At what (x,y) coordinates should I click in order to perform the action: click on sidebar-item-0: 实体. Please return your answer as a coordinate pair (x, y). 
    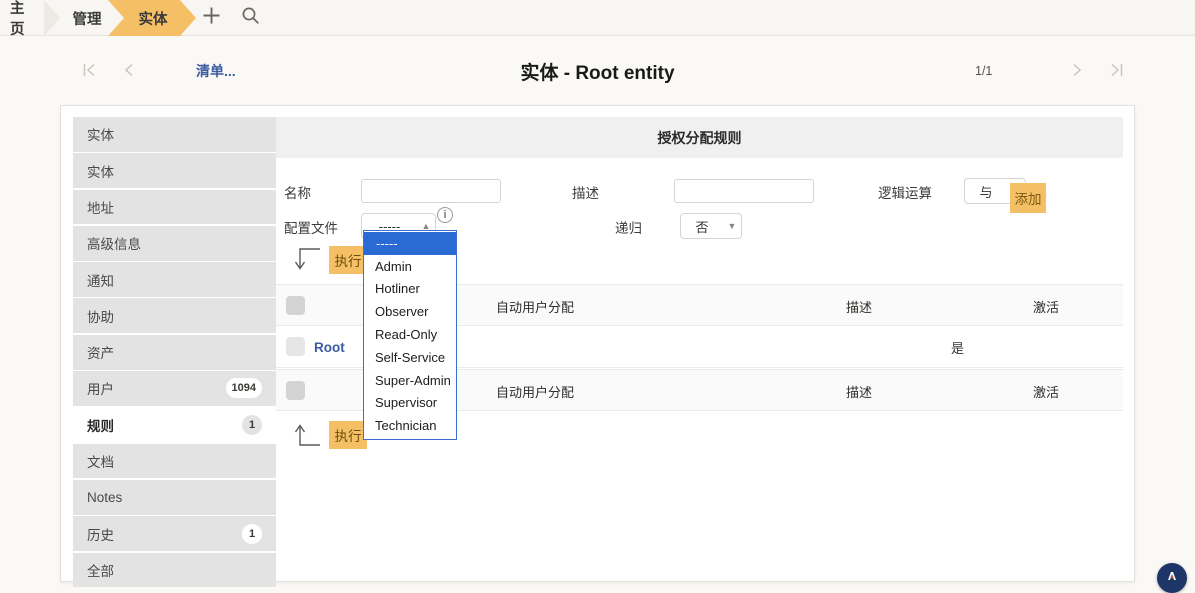
    Looking at the image, I should click on (174, 134).